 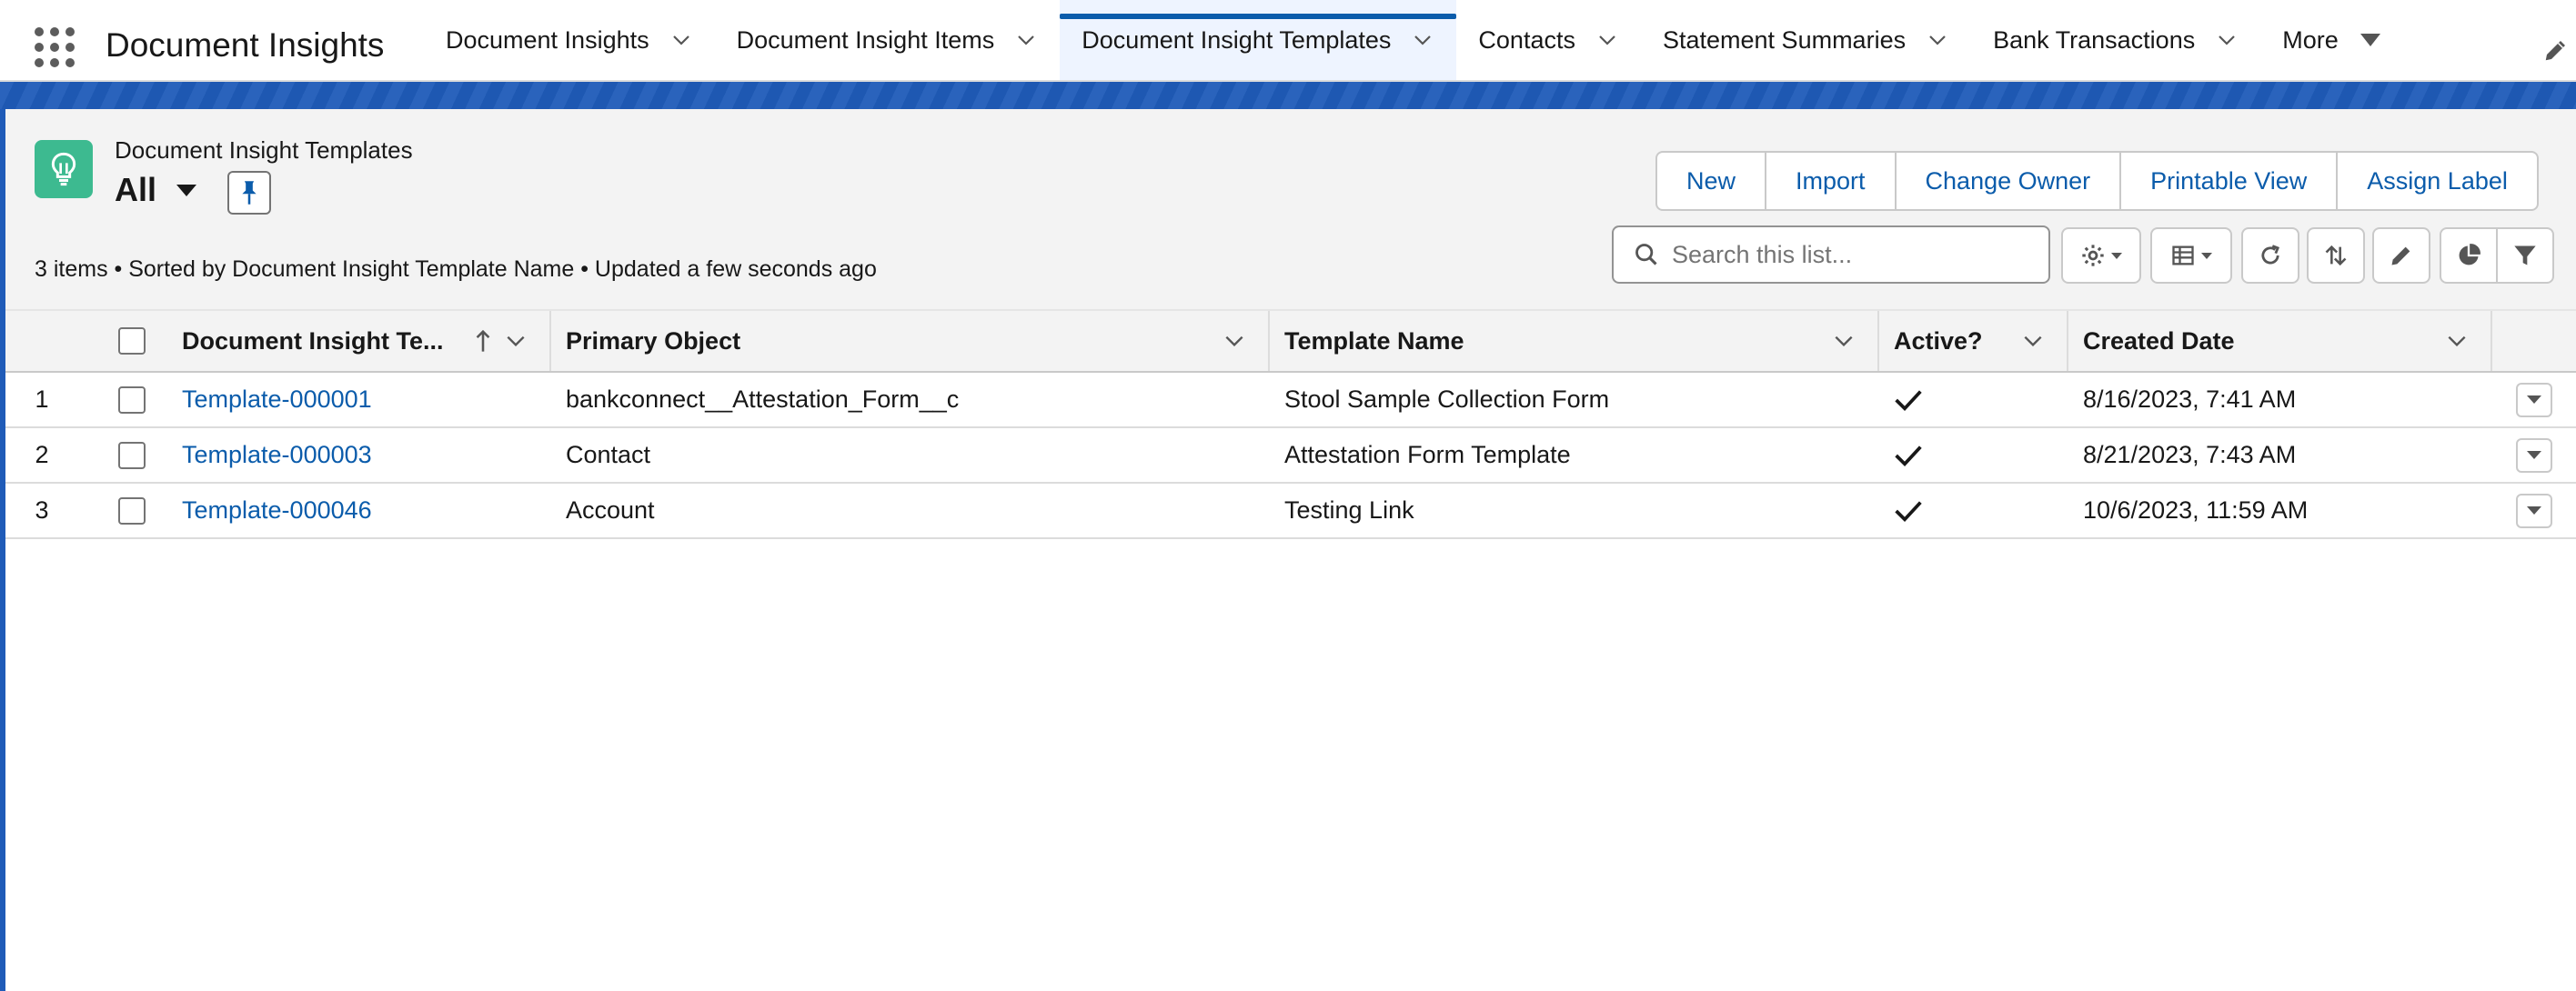 I want to click on nav-tab-document-insight-templates: Document Insight Templates, so click(x=1258, y=40).